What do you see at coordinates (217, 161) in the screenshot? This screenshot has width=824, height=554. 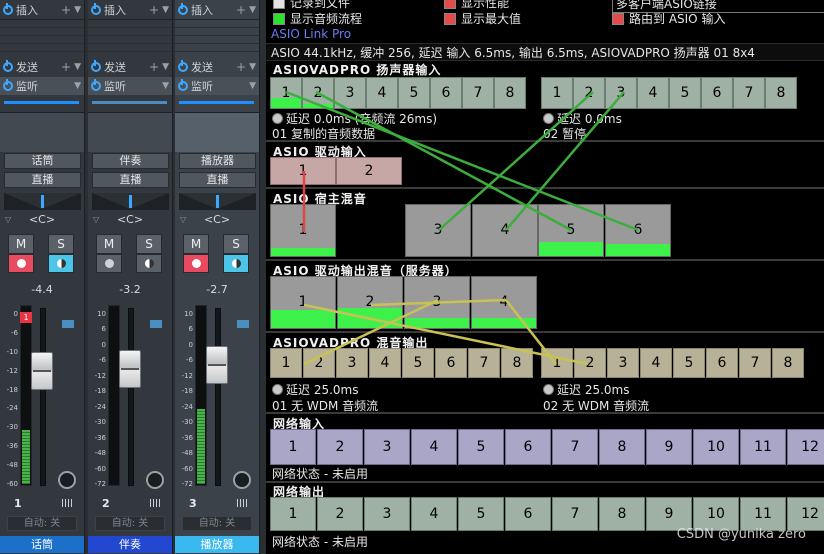 I see `input-select-button: 播放器` at bounding box center [217, 161].